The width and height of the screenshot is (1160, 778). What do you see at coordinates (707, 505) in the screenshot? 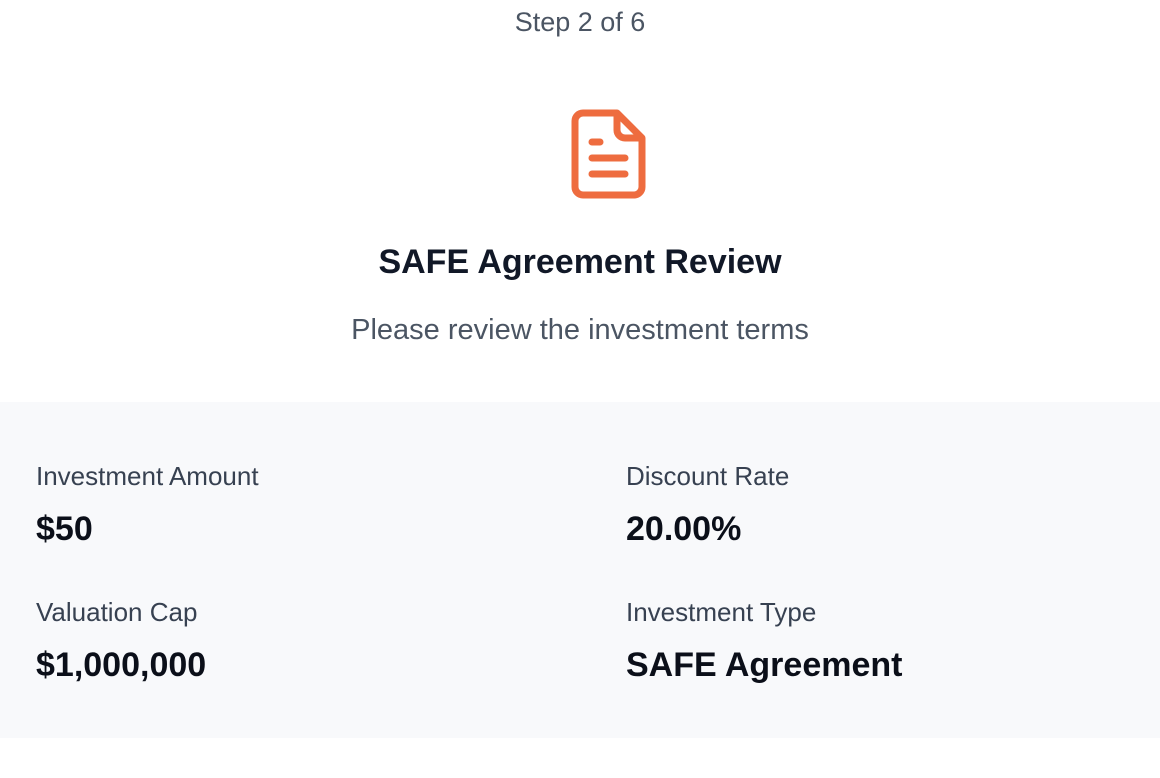
I see `term-discount-rate: Discount Rate 20.00%` at bounding box center [707, 505].